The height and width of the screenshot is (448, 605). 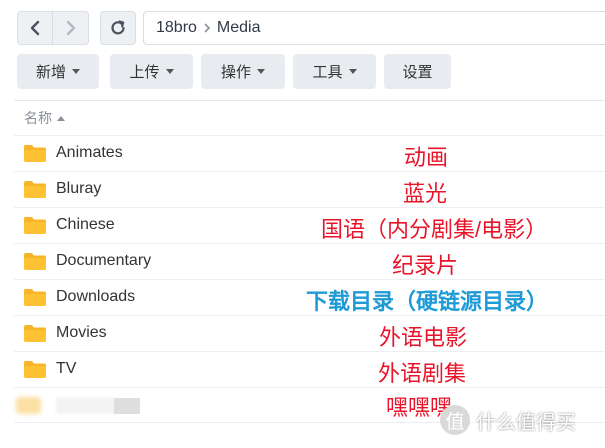 I want to click on list-item: Documentary 纪录片, so click(x=309, y=261).